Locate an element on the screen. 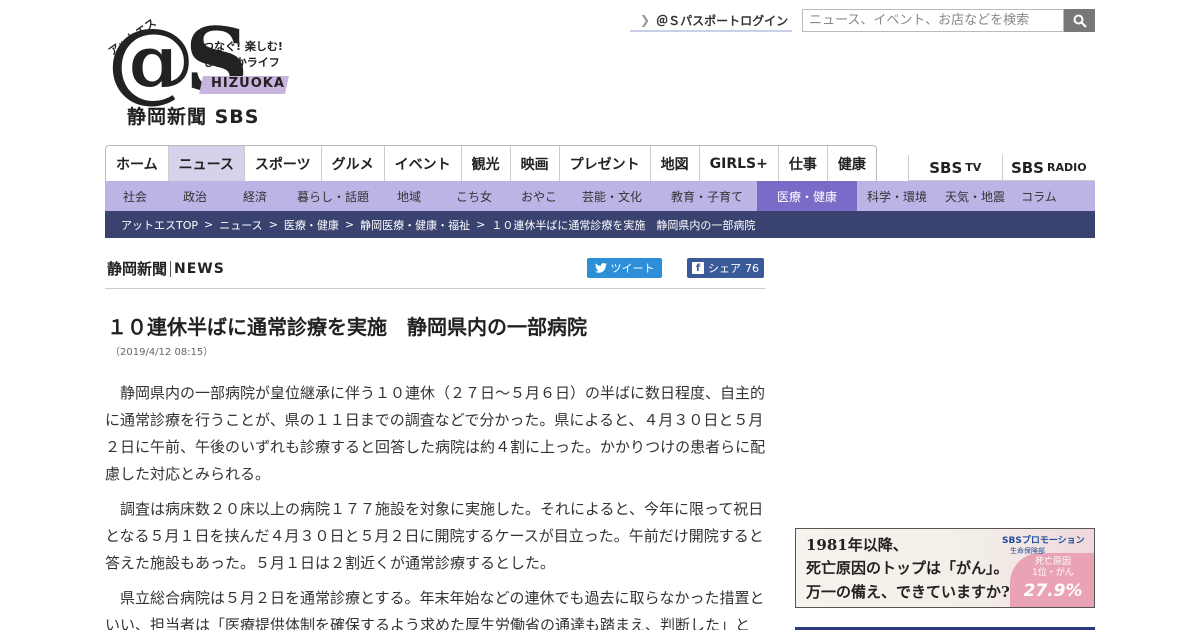 This screenshot has height=630, width=1200. tweet-label: ツイート is located at coordinates (632, 268).